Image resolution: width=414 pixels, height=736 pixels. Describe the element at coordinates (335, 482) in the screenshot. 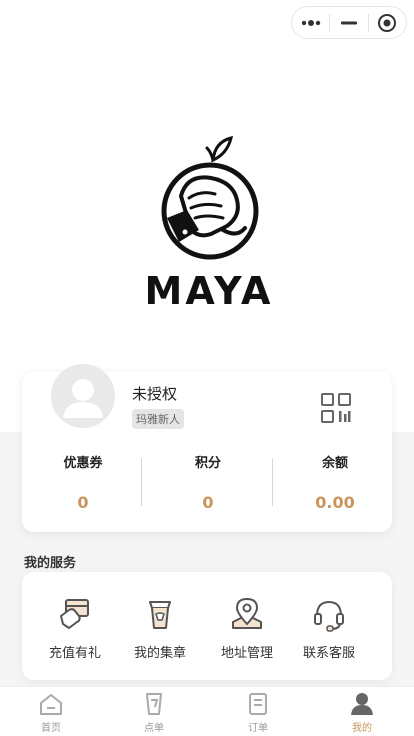

I see `stat-balance: 余额 0.00` at that location.